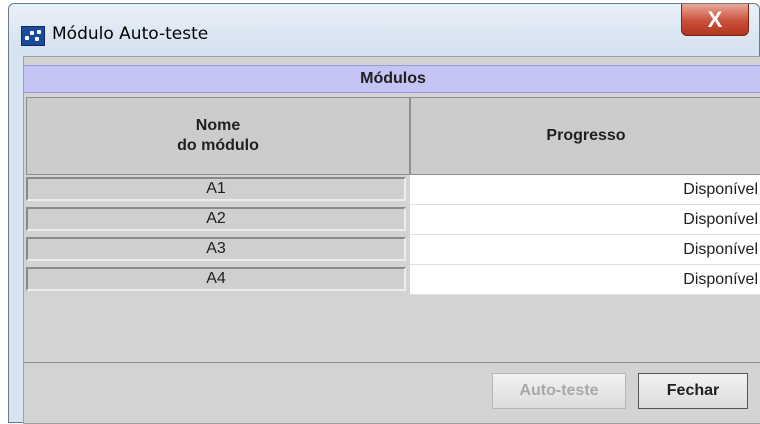 Image resolution: width=760 pixels, height=424 pixels. Describe the element at coordinates (392, 79) in the screenshot. I see `section-header: Módulos` at that location.